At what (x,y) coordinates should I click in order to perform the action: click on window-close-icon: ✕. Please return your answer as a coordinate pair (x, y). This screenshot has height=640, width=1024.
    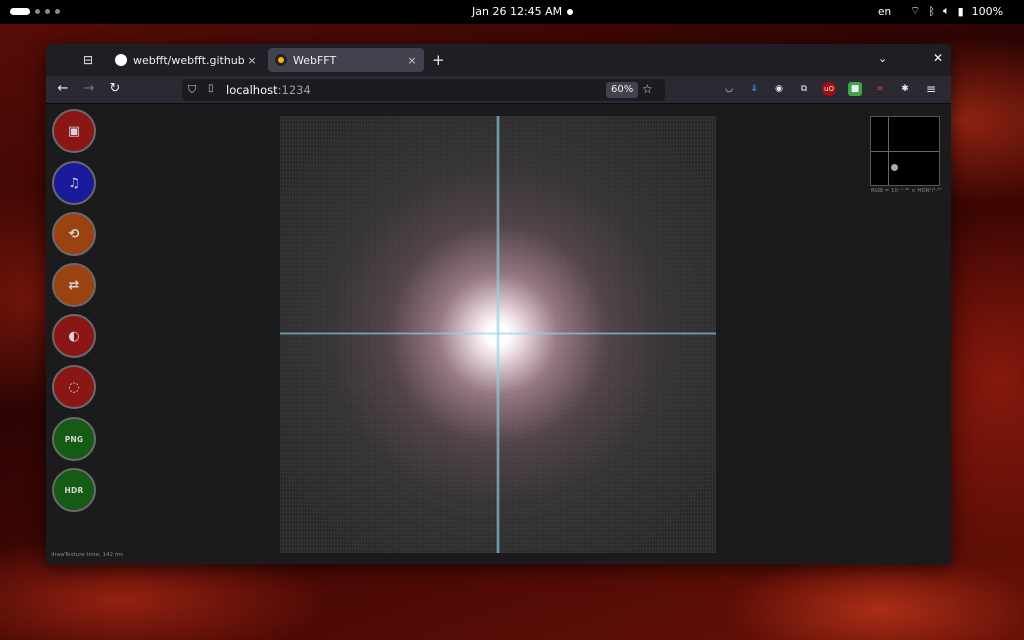
    Looking at the image, I should click on (938, 58).